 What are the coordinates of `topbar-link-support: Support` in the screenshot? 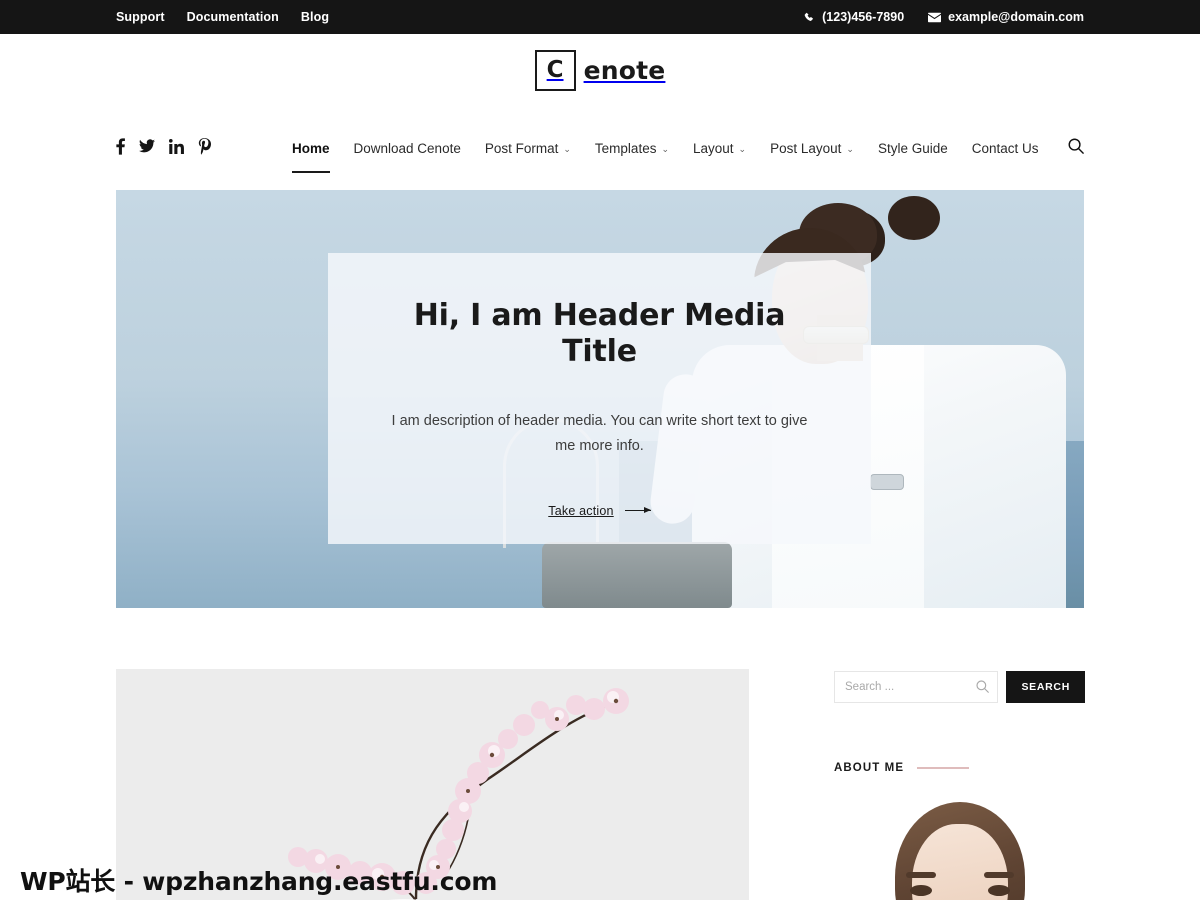 It's located at (140, 17).